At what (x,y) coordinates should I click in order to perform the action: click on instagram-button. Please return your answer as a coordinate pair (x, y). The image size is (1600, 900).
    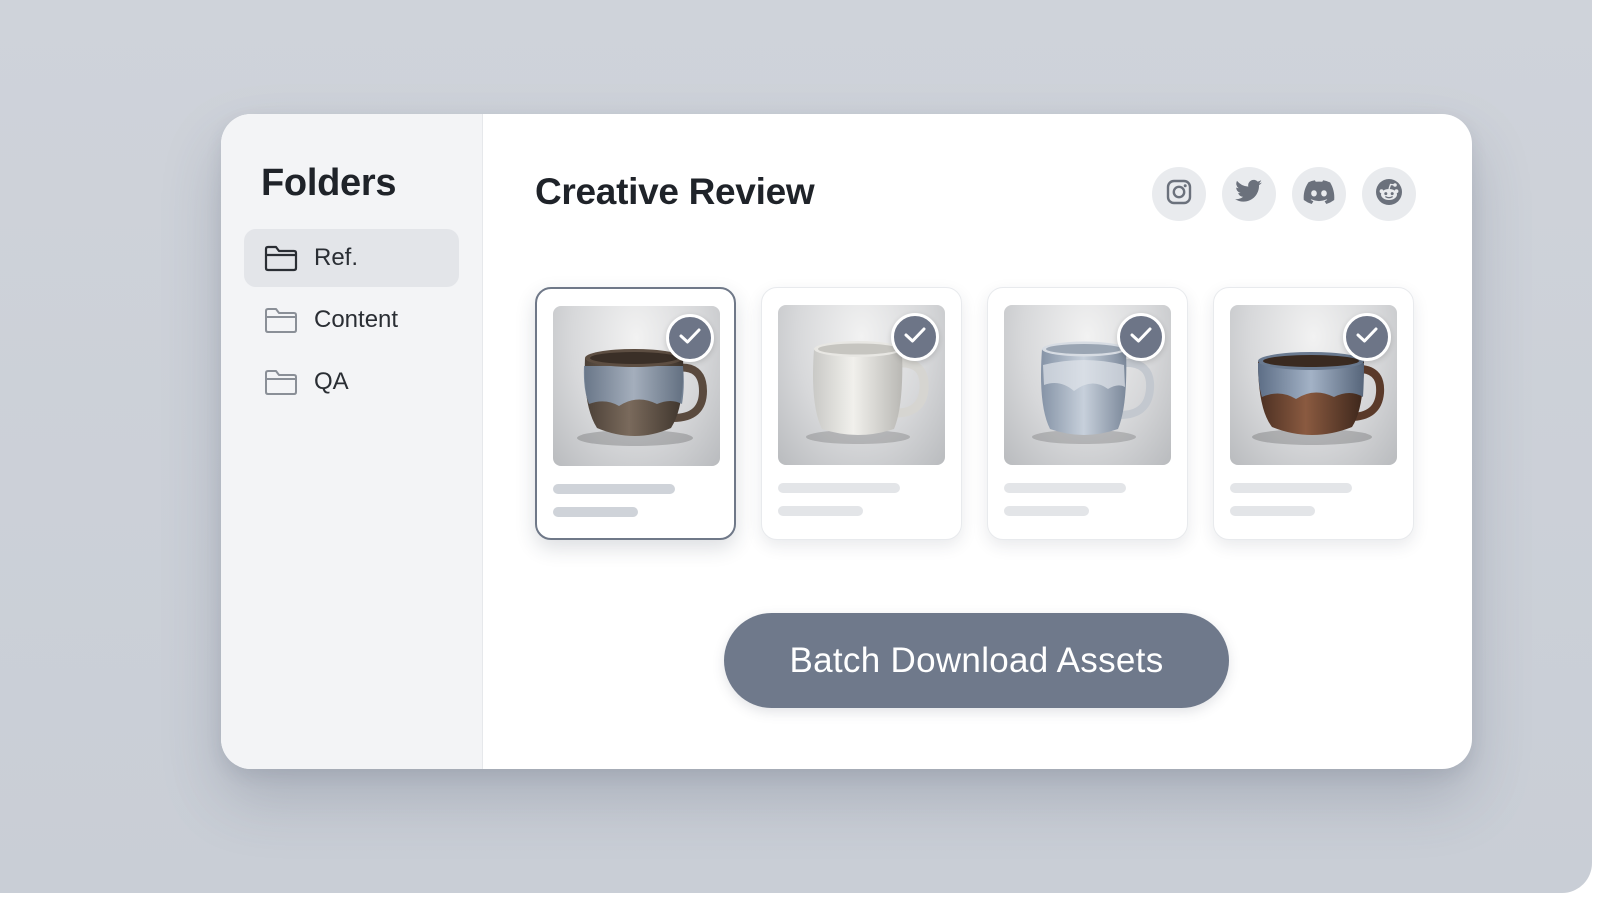
    Looking at the image, I should click on (1179, 194).